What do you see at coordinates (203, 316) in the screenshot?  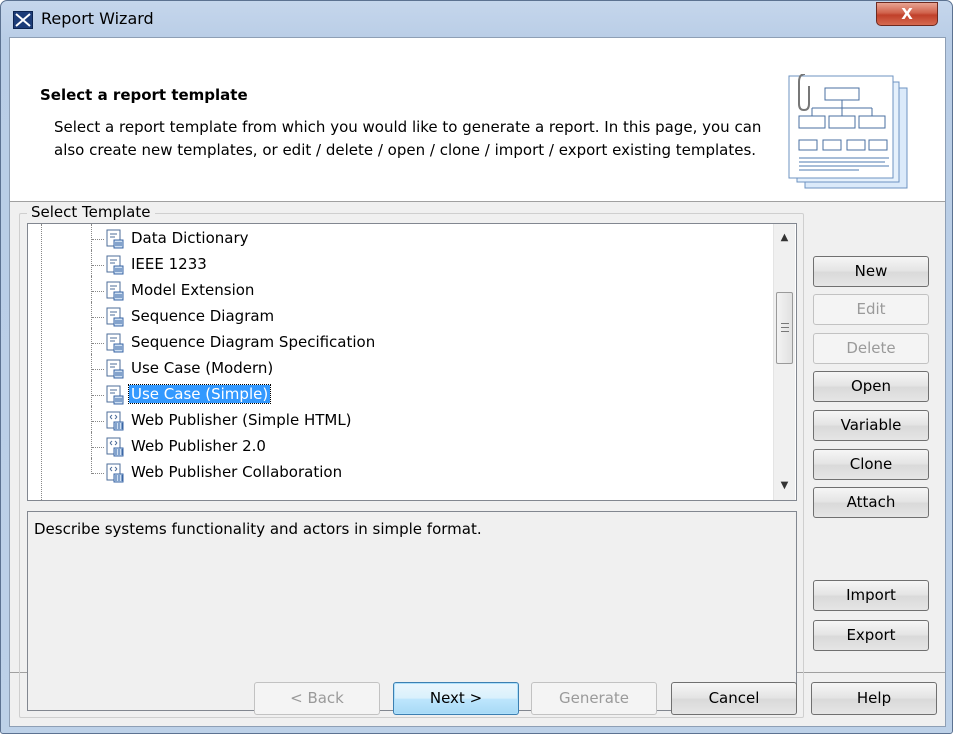 I see `tree-item-label: Sequence Diagram` at bounding box center [203, 316].